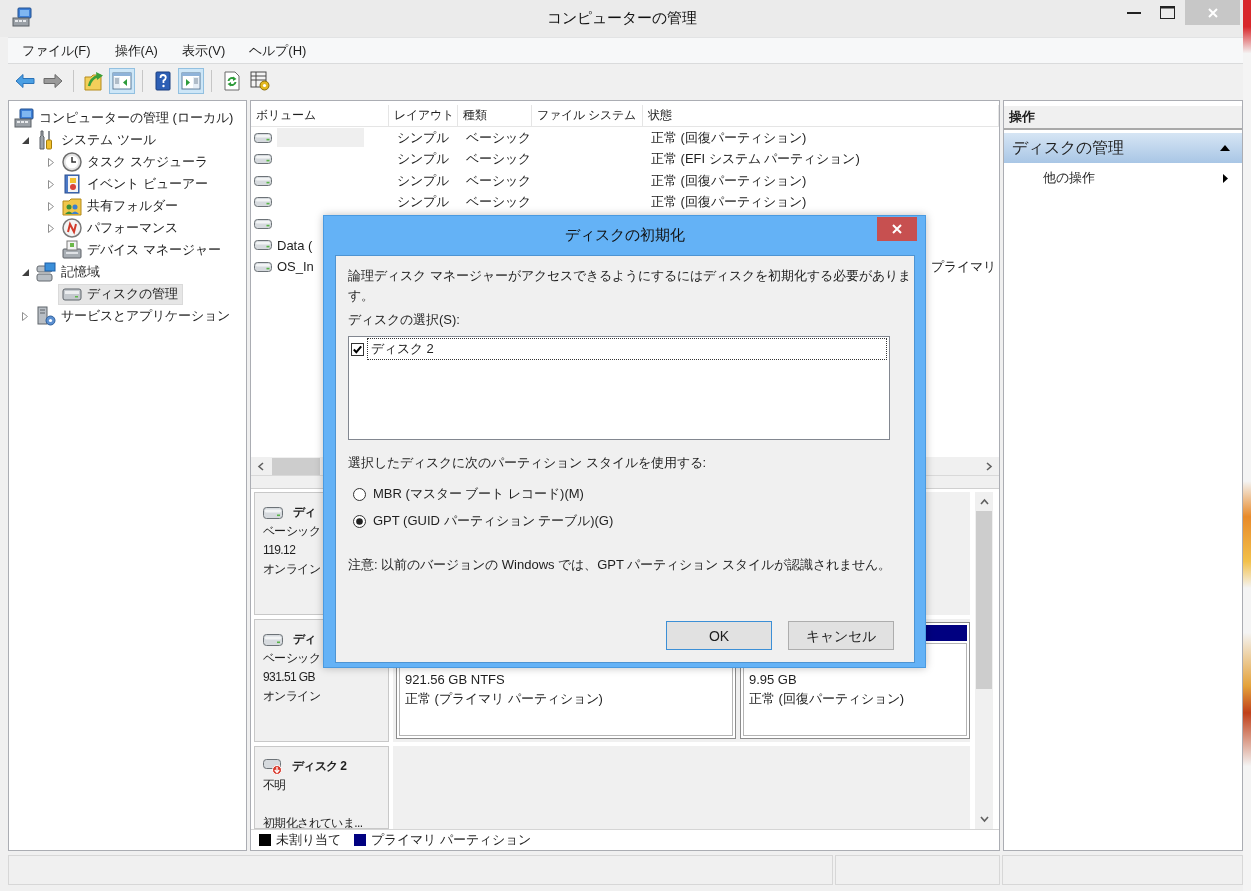 The height and width of the screenshot is (891, 1251). What do you see at coordinates (274, 785) in the screenshot?
I see `disk-type: 不明` at bounding box center [274, 785].